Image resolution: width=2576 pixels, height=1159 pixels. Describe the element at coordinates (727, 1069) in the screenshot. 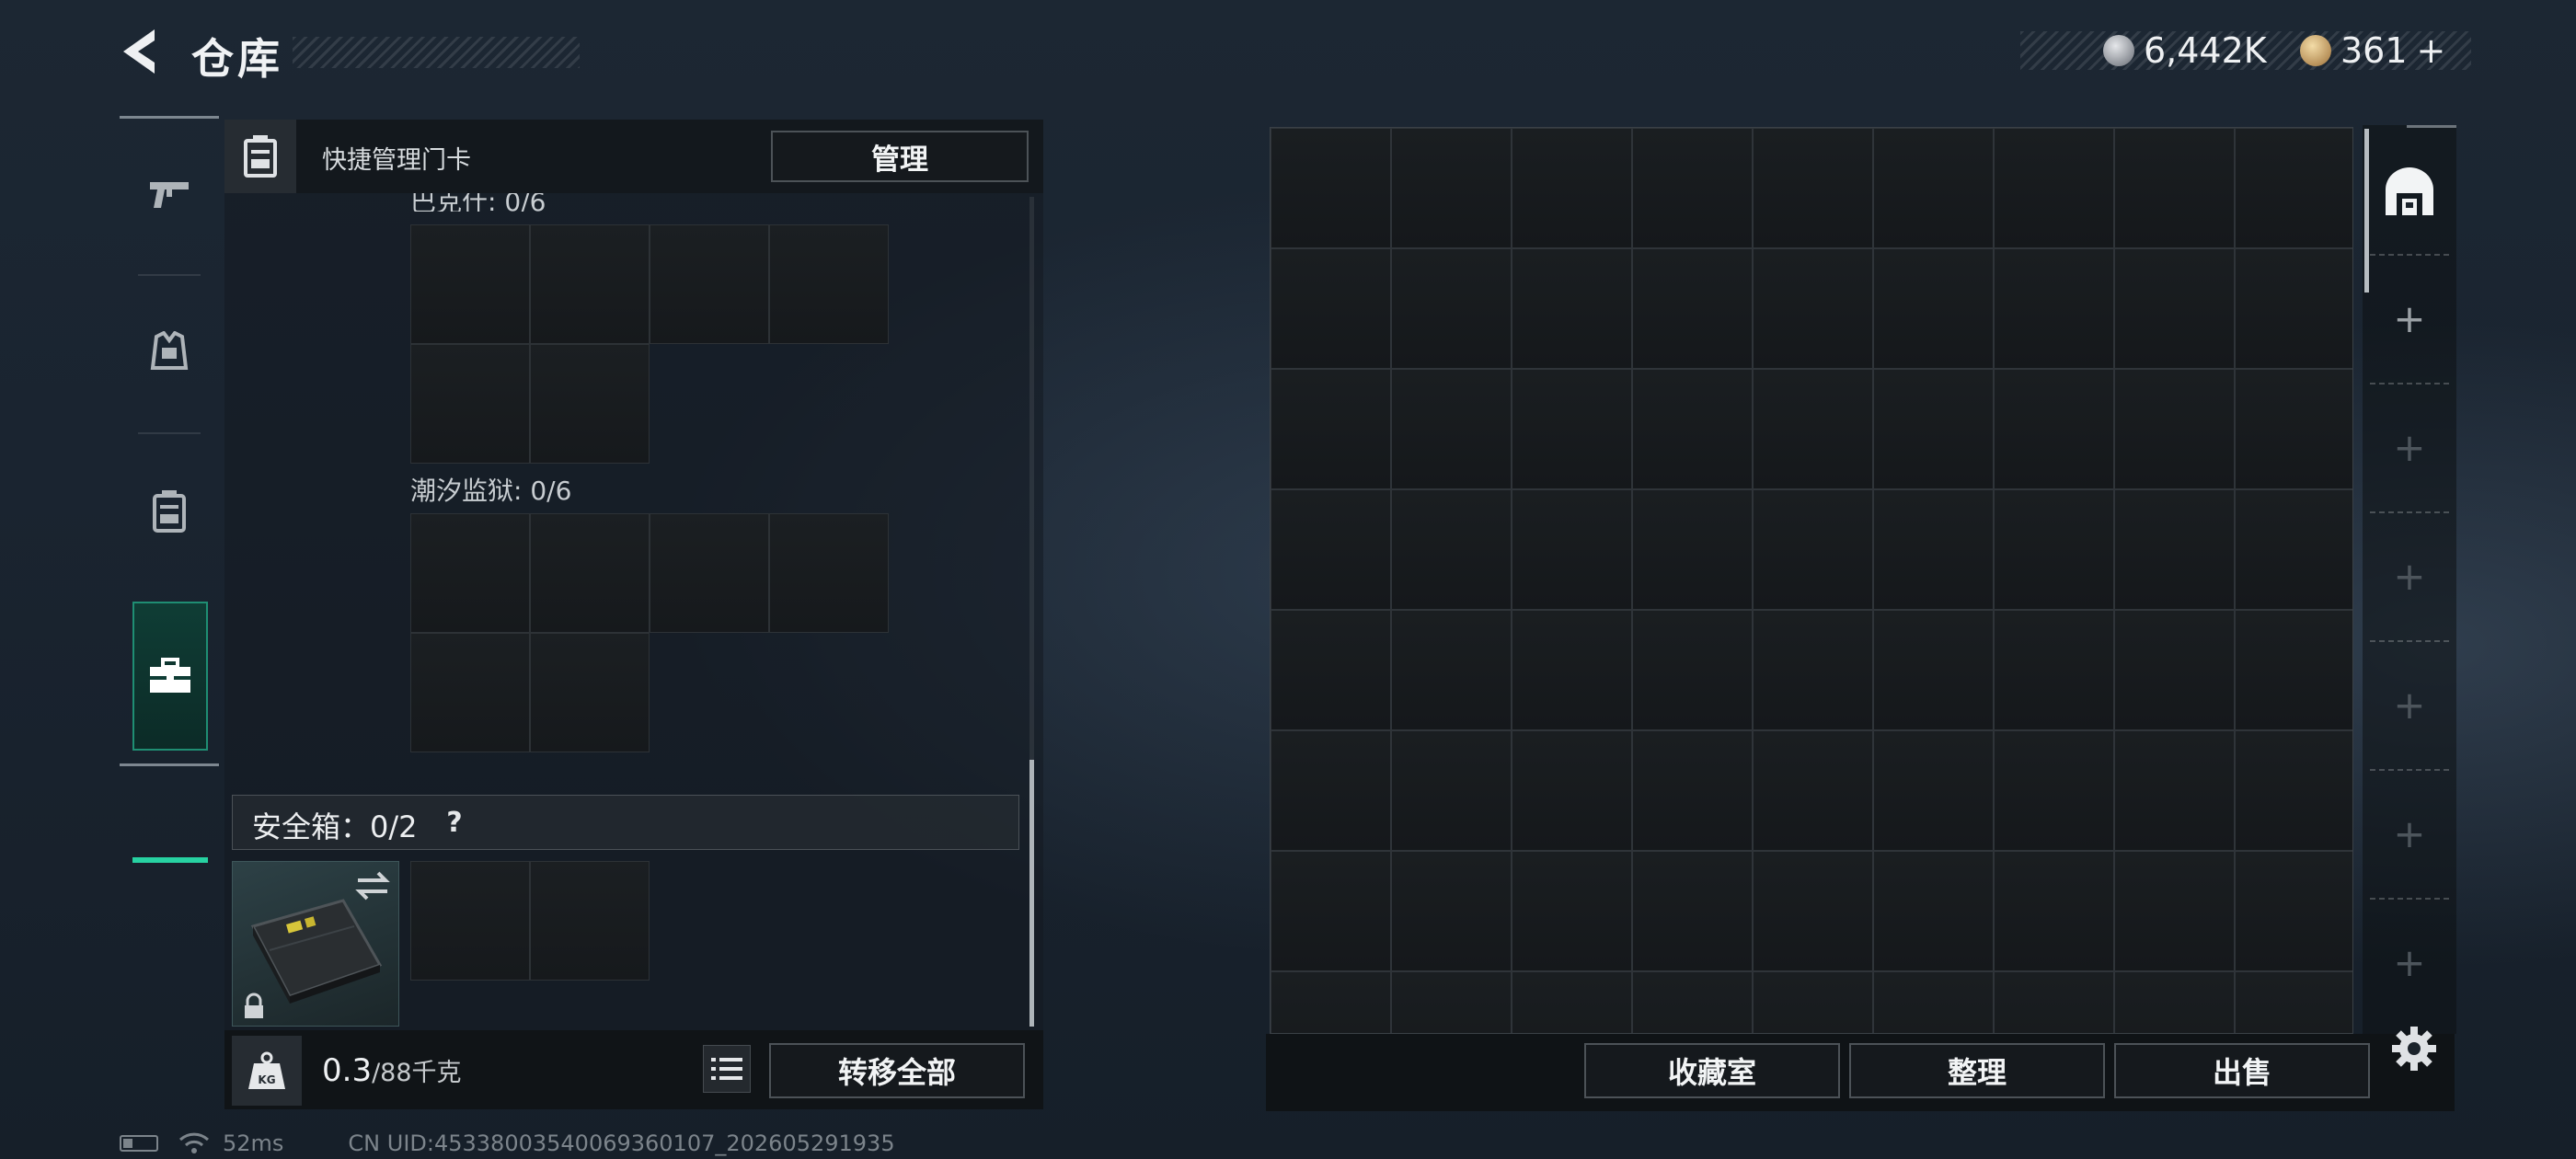

I see `list-view-button` at that location.